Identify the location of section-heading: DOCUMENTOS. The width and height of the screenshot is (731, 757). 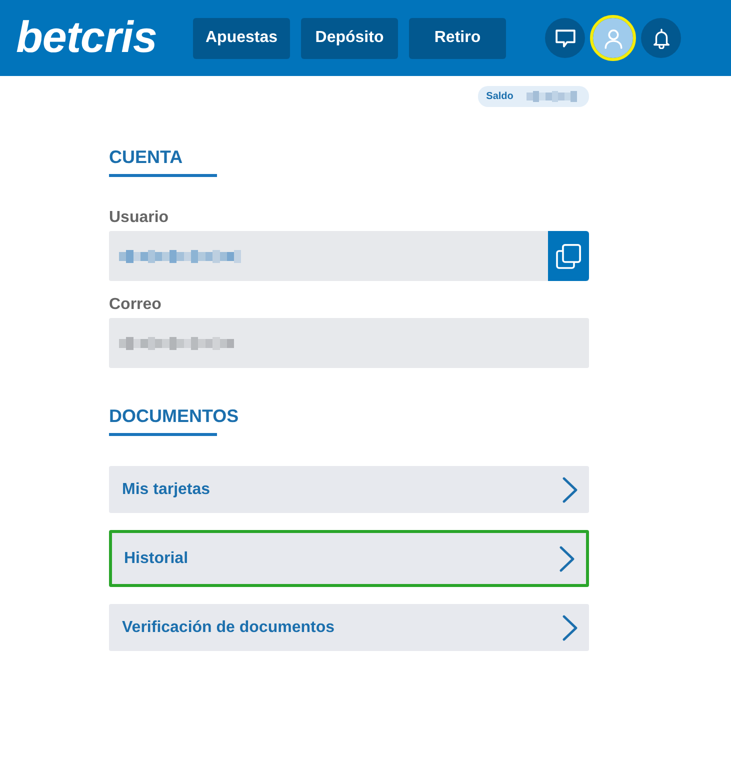
(174, 416).